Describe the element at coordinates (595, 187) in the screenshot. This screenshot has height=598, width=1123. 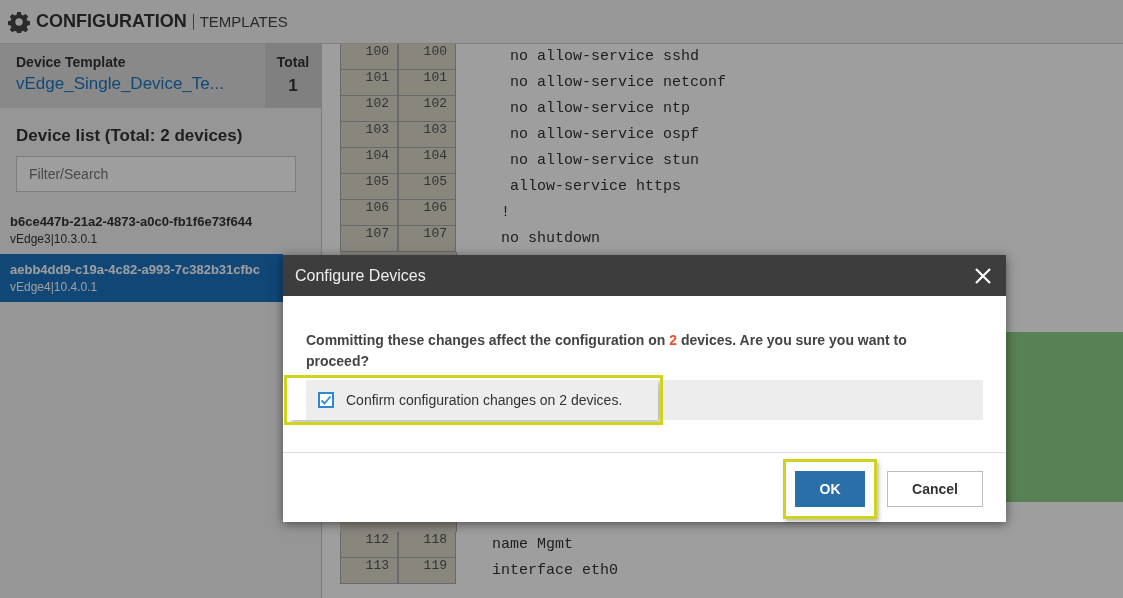
I see `code-line: allow-service https` at that location.